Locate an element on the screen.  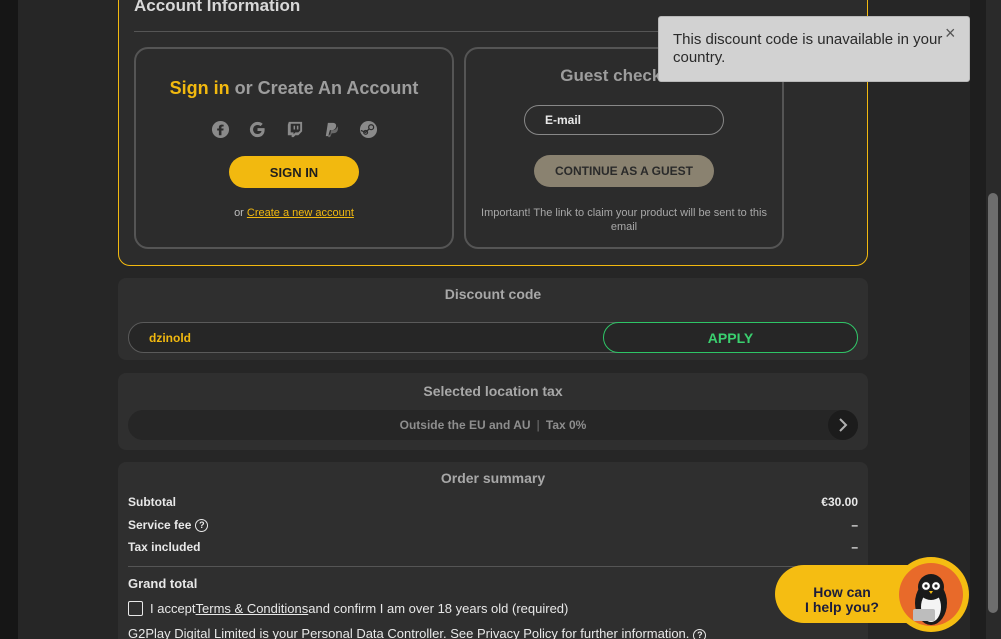
penguin-mascot-icon is located at coordinates (931, 594).